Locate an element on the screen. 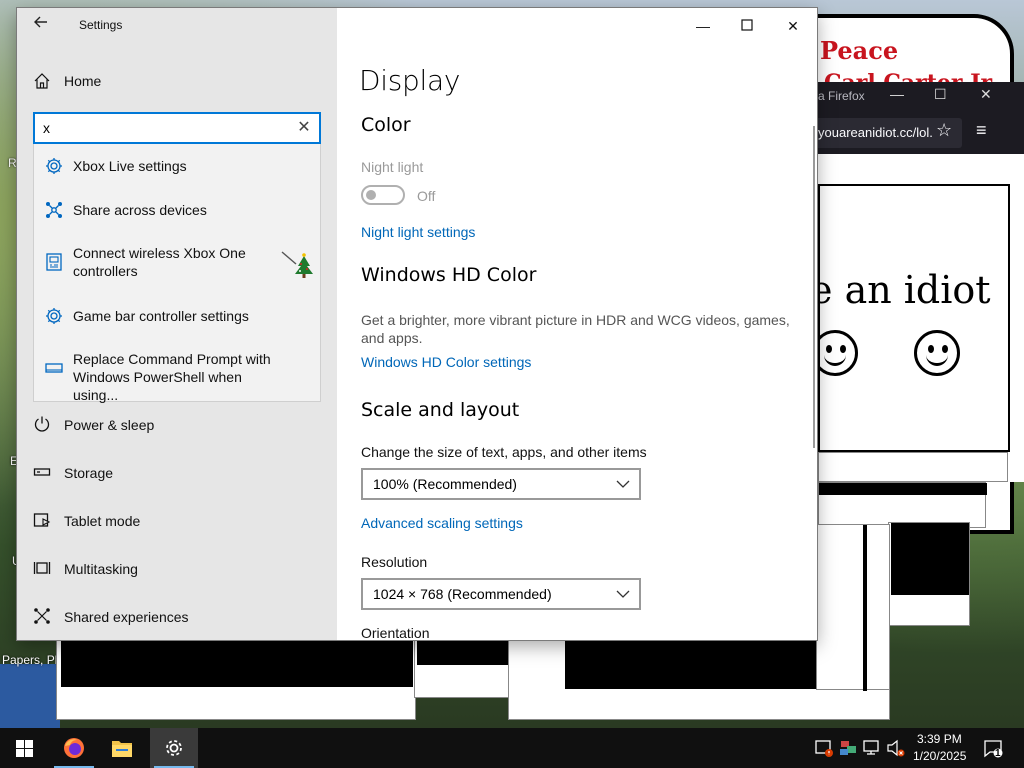  sidebar-item-shared-experiences: Shared experiences is located at coordinates (177, 617).